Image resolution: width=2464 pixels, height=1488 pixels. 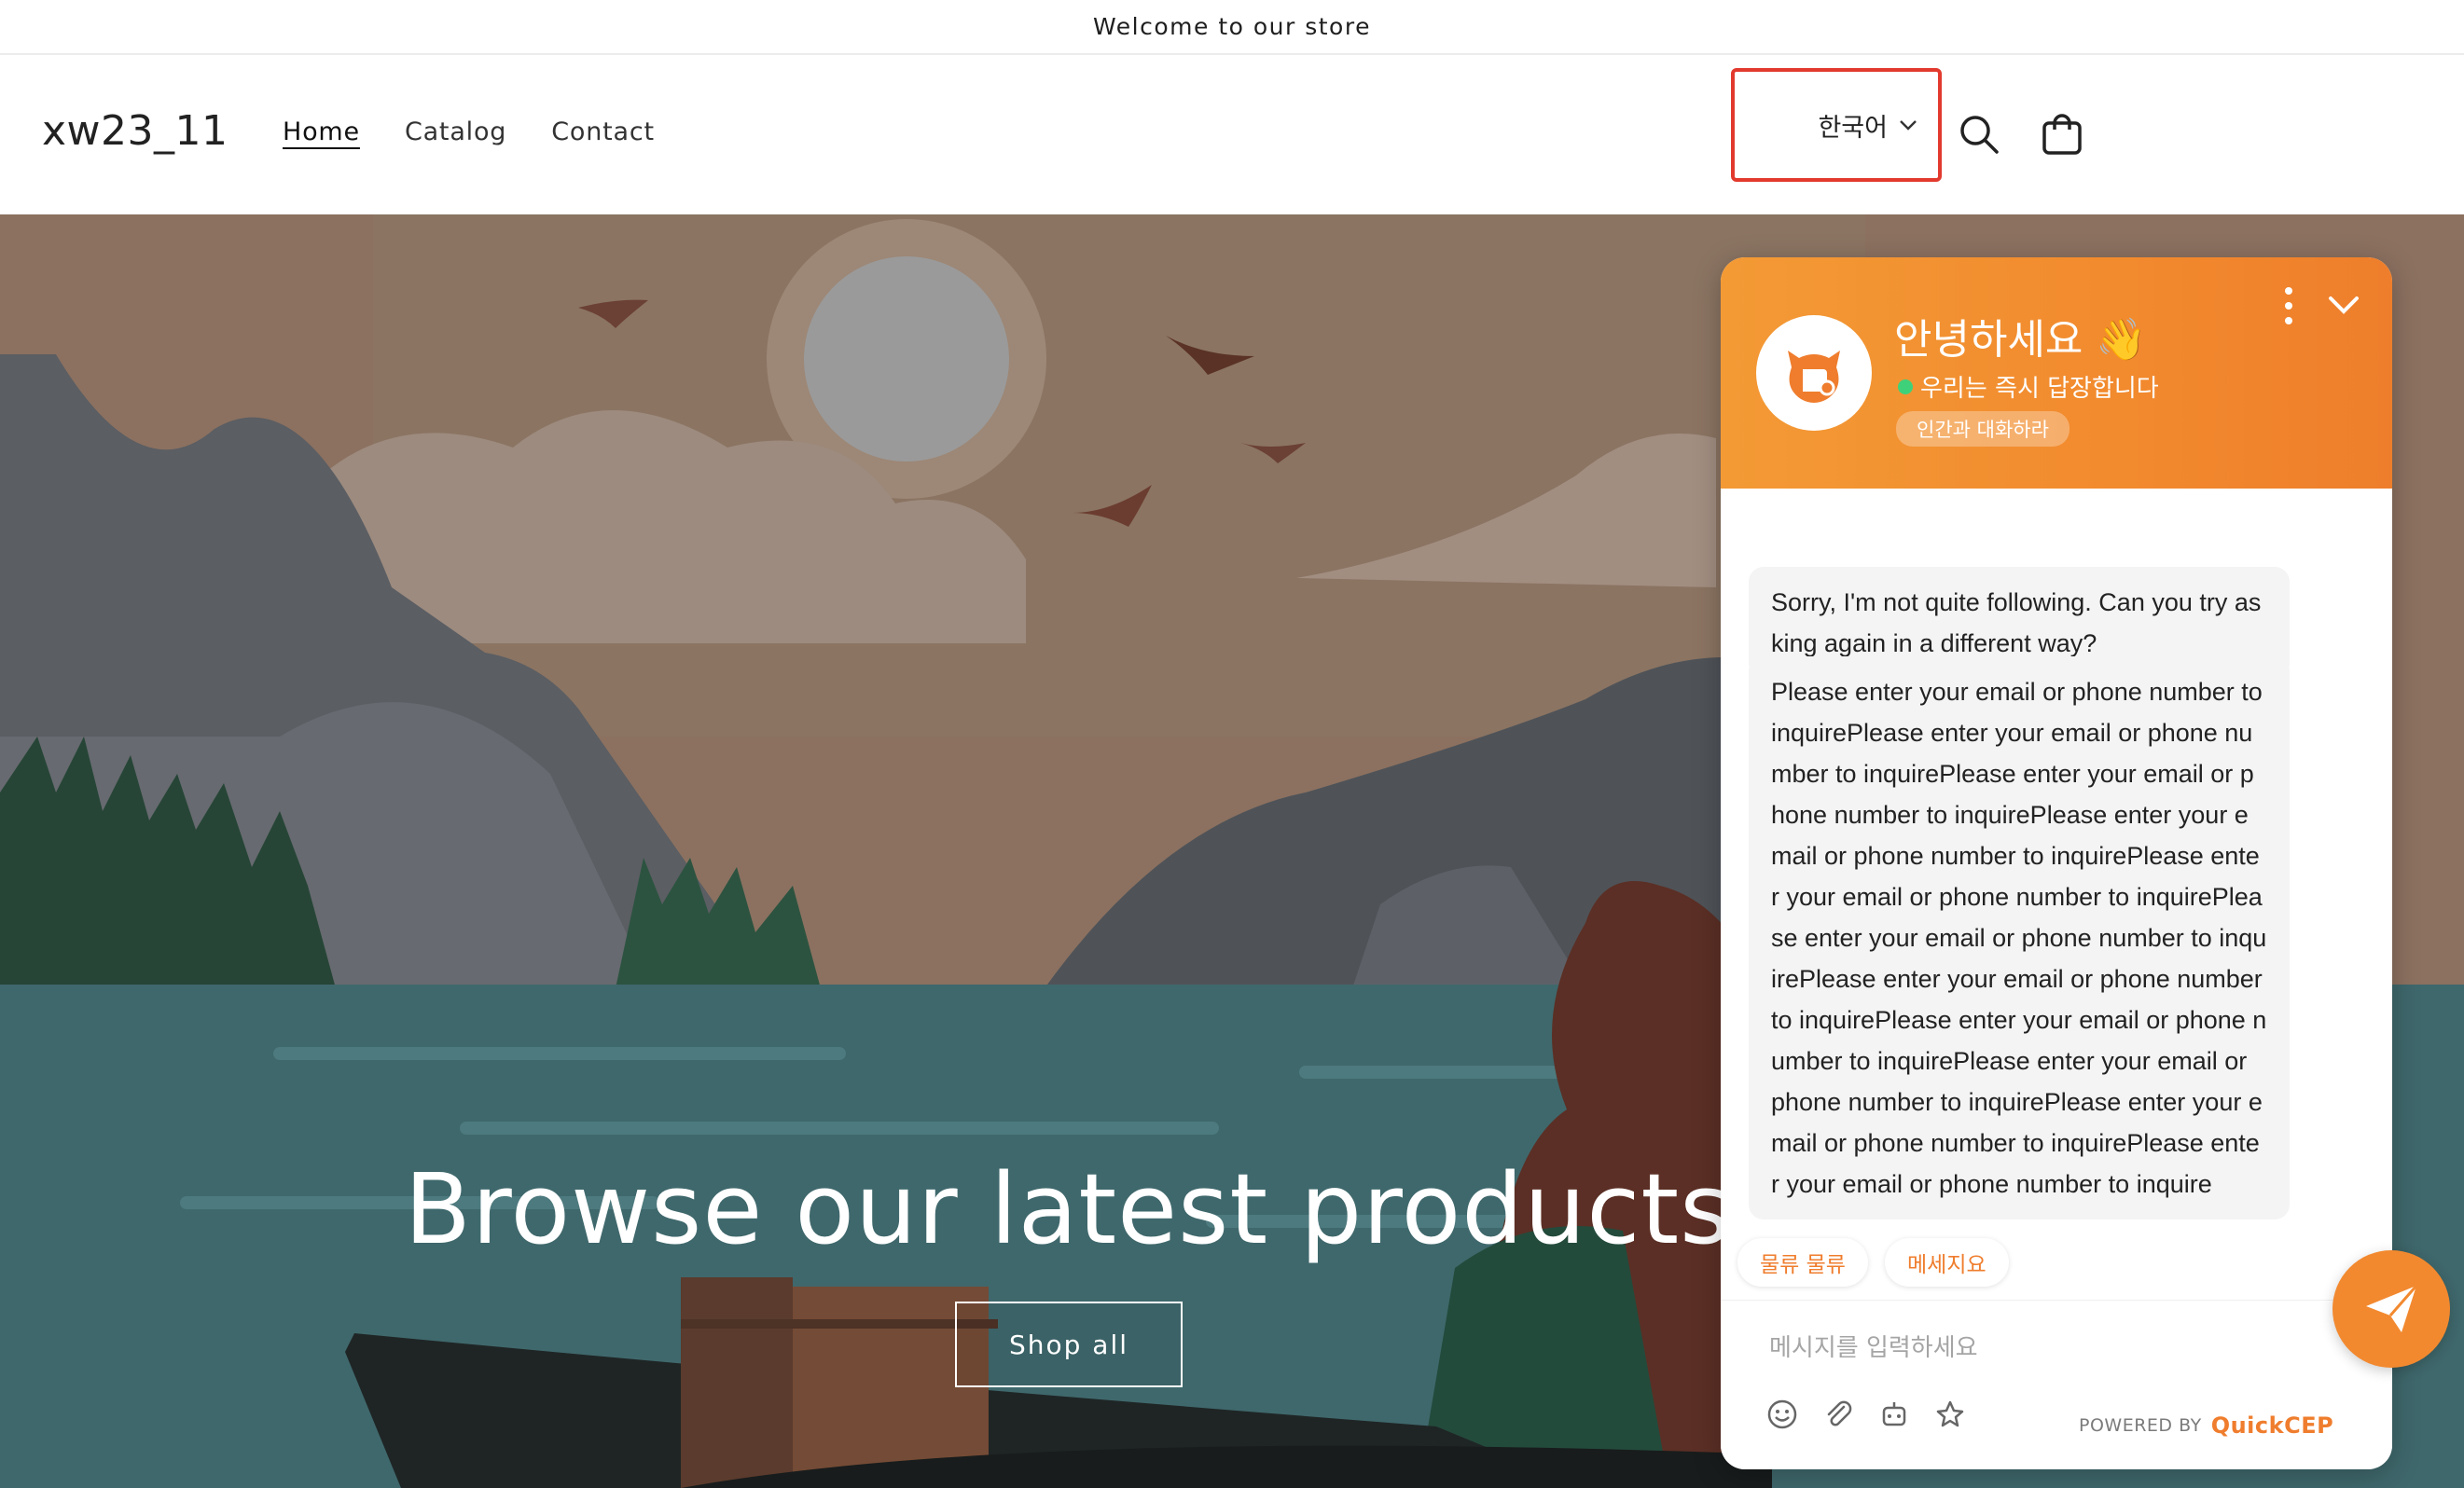 What do you see at coordinates (1782, 1414) in the screenshot?
I see `emoji-icon` at bounding box center [1782, 1414].